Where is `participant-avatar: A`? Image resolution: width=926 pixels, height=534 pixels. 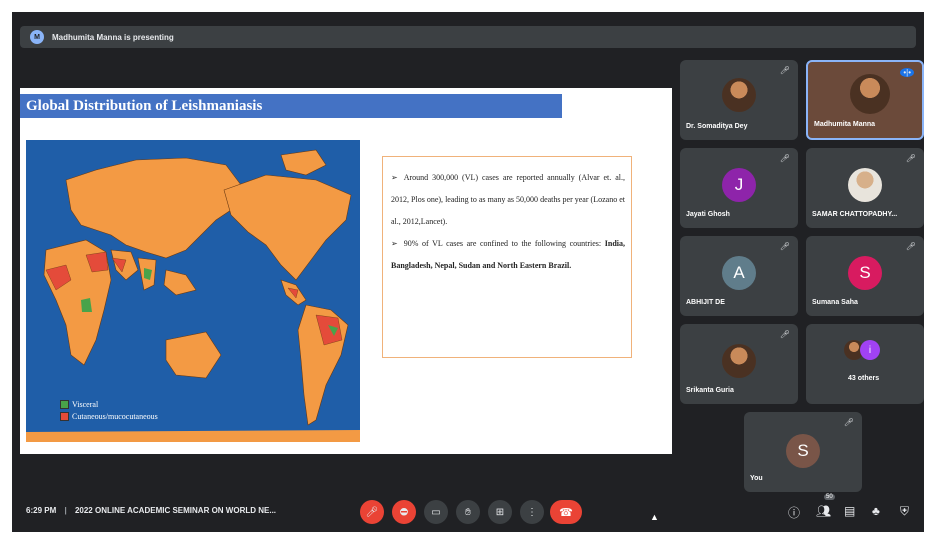
participant-avatar: A is located at coordinates (739, 273).